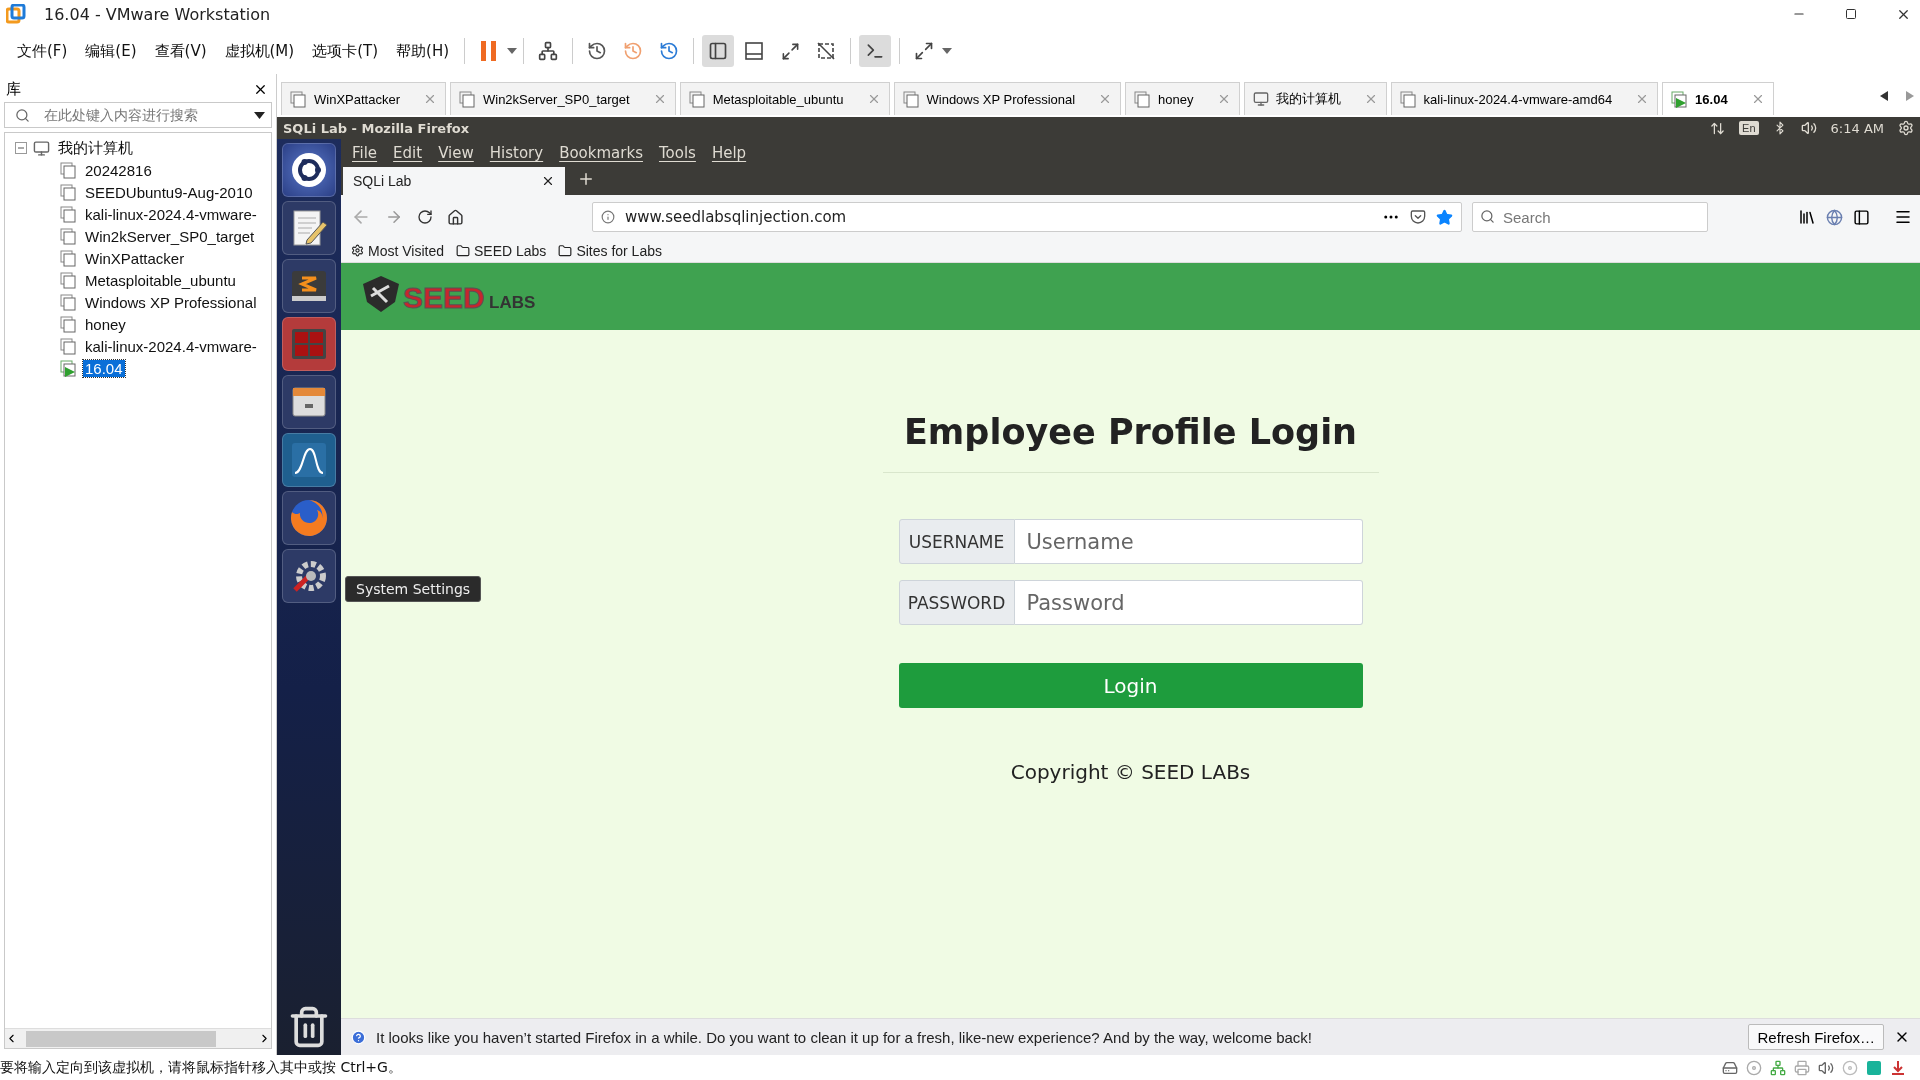 The image size is (1920, 1080). I want to click on notification-text: It looks like you haven’t started Firefox in a while. Do you want to clean it up for a fresh, like-new experience? And by the way, welcome back!, so click(845, 1037).